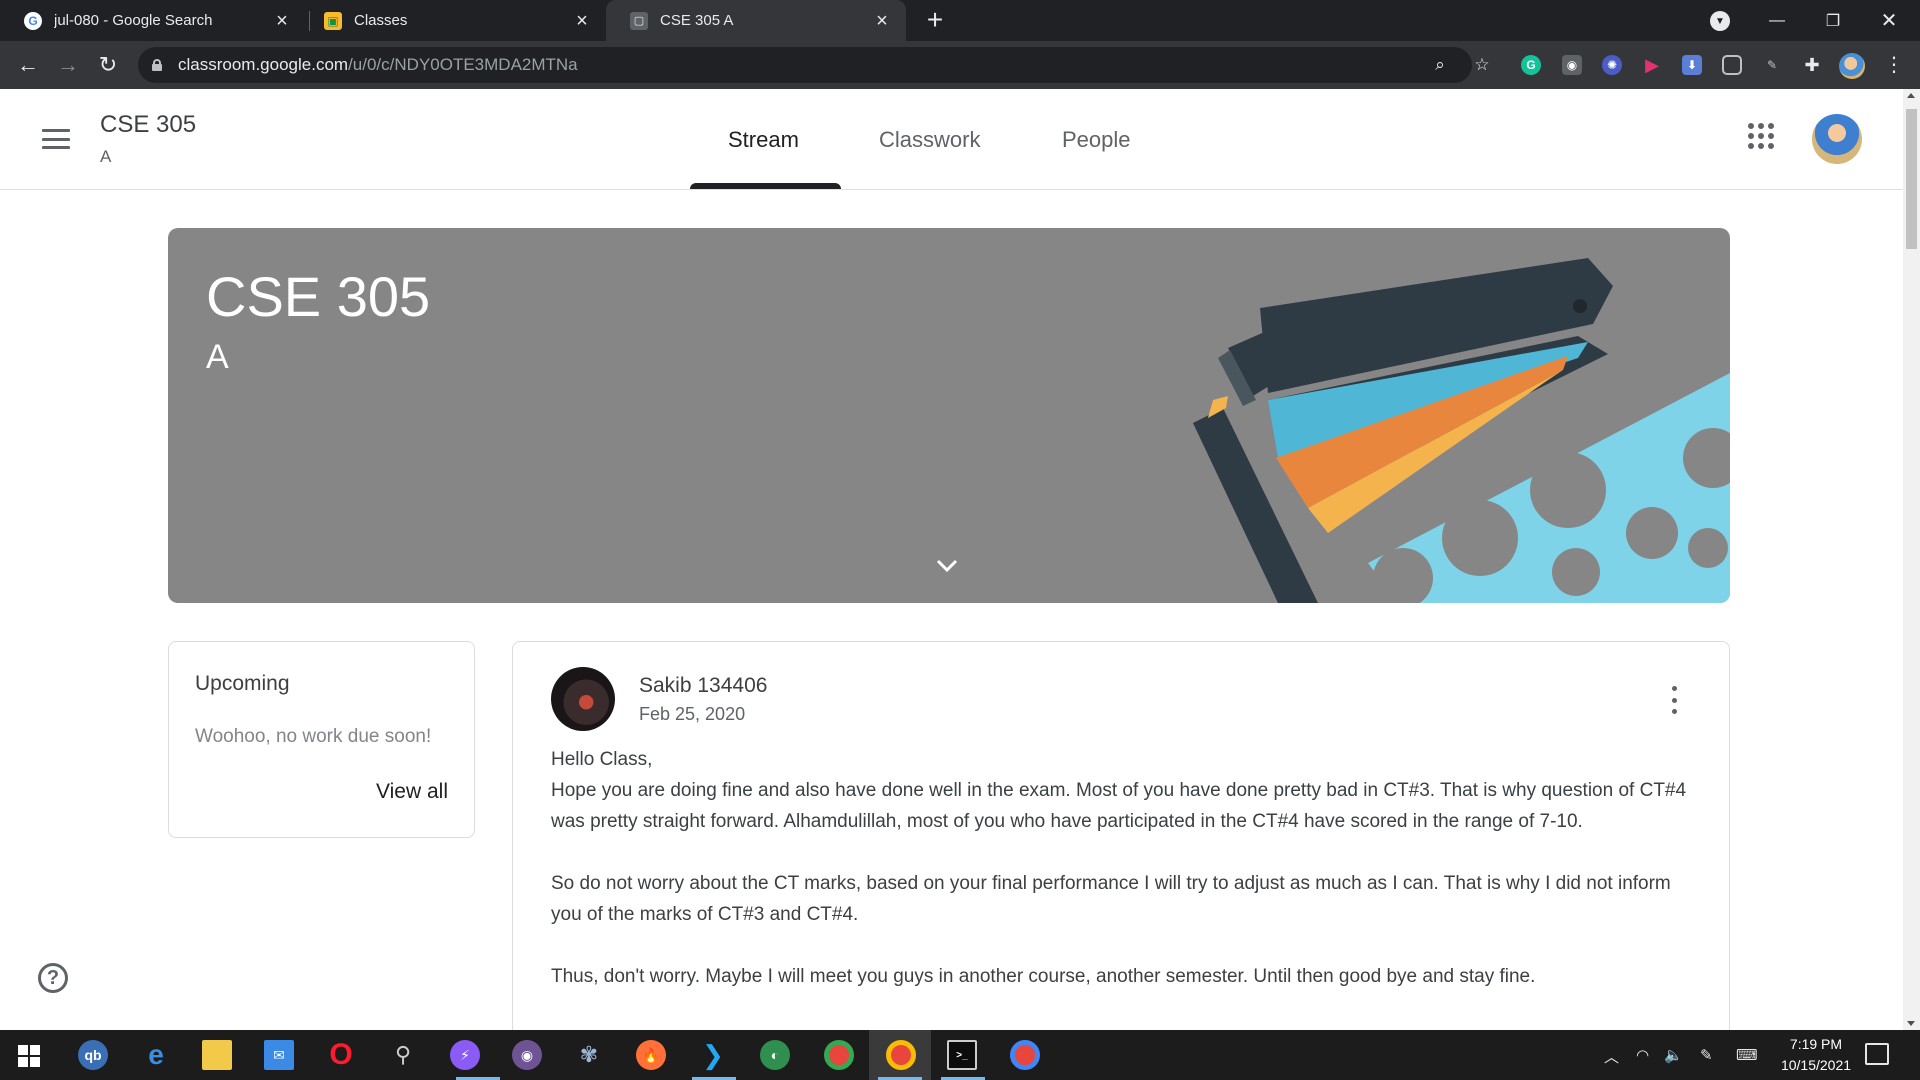 The width and height of the screenshot is (1920, 1080). I want to click on chrome-active-icon, so click(901, 1055).